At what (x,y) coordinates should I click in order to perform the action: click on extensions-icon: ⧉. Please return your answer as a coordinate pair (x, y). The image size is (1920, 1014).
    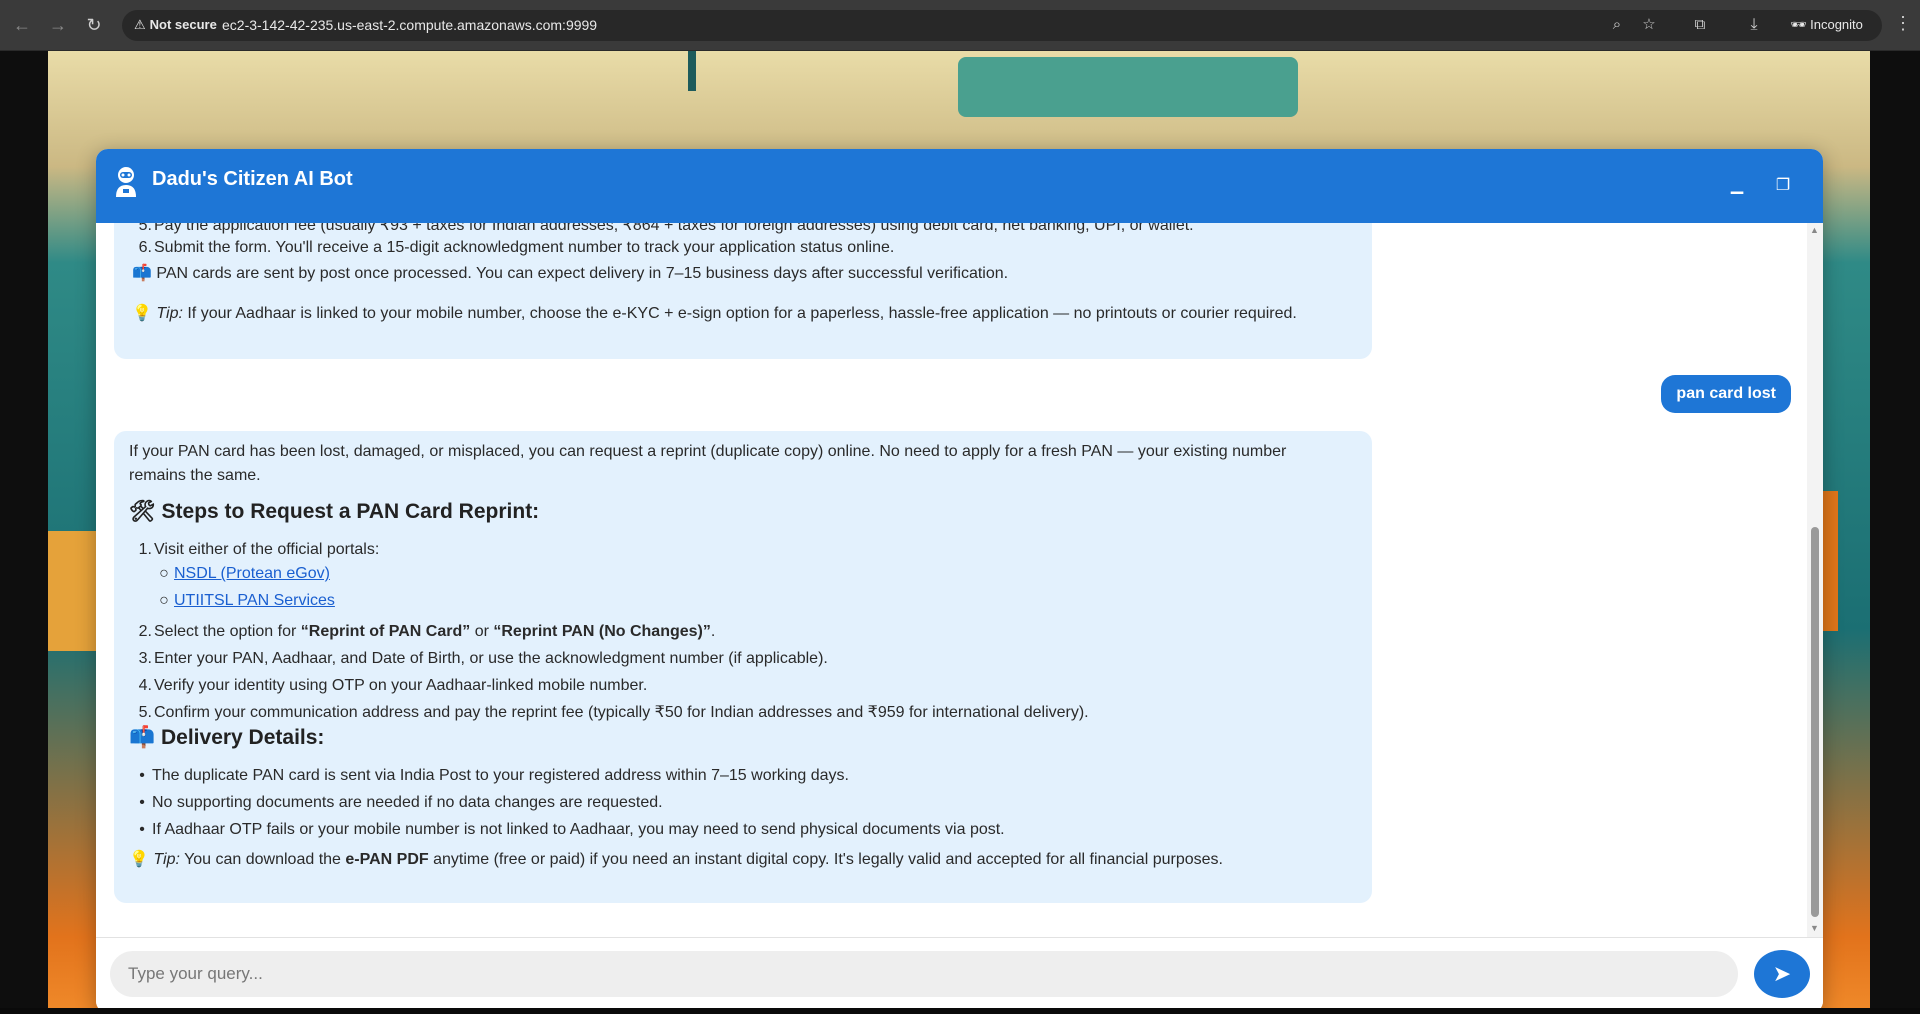
    Looking at the image, I should click on (1700, 25).